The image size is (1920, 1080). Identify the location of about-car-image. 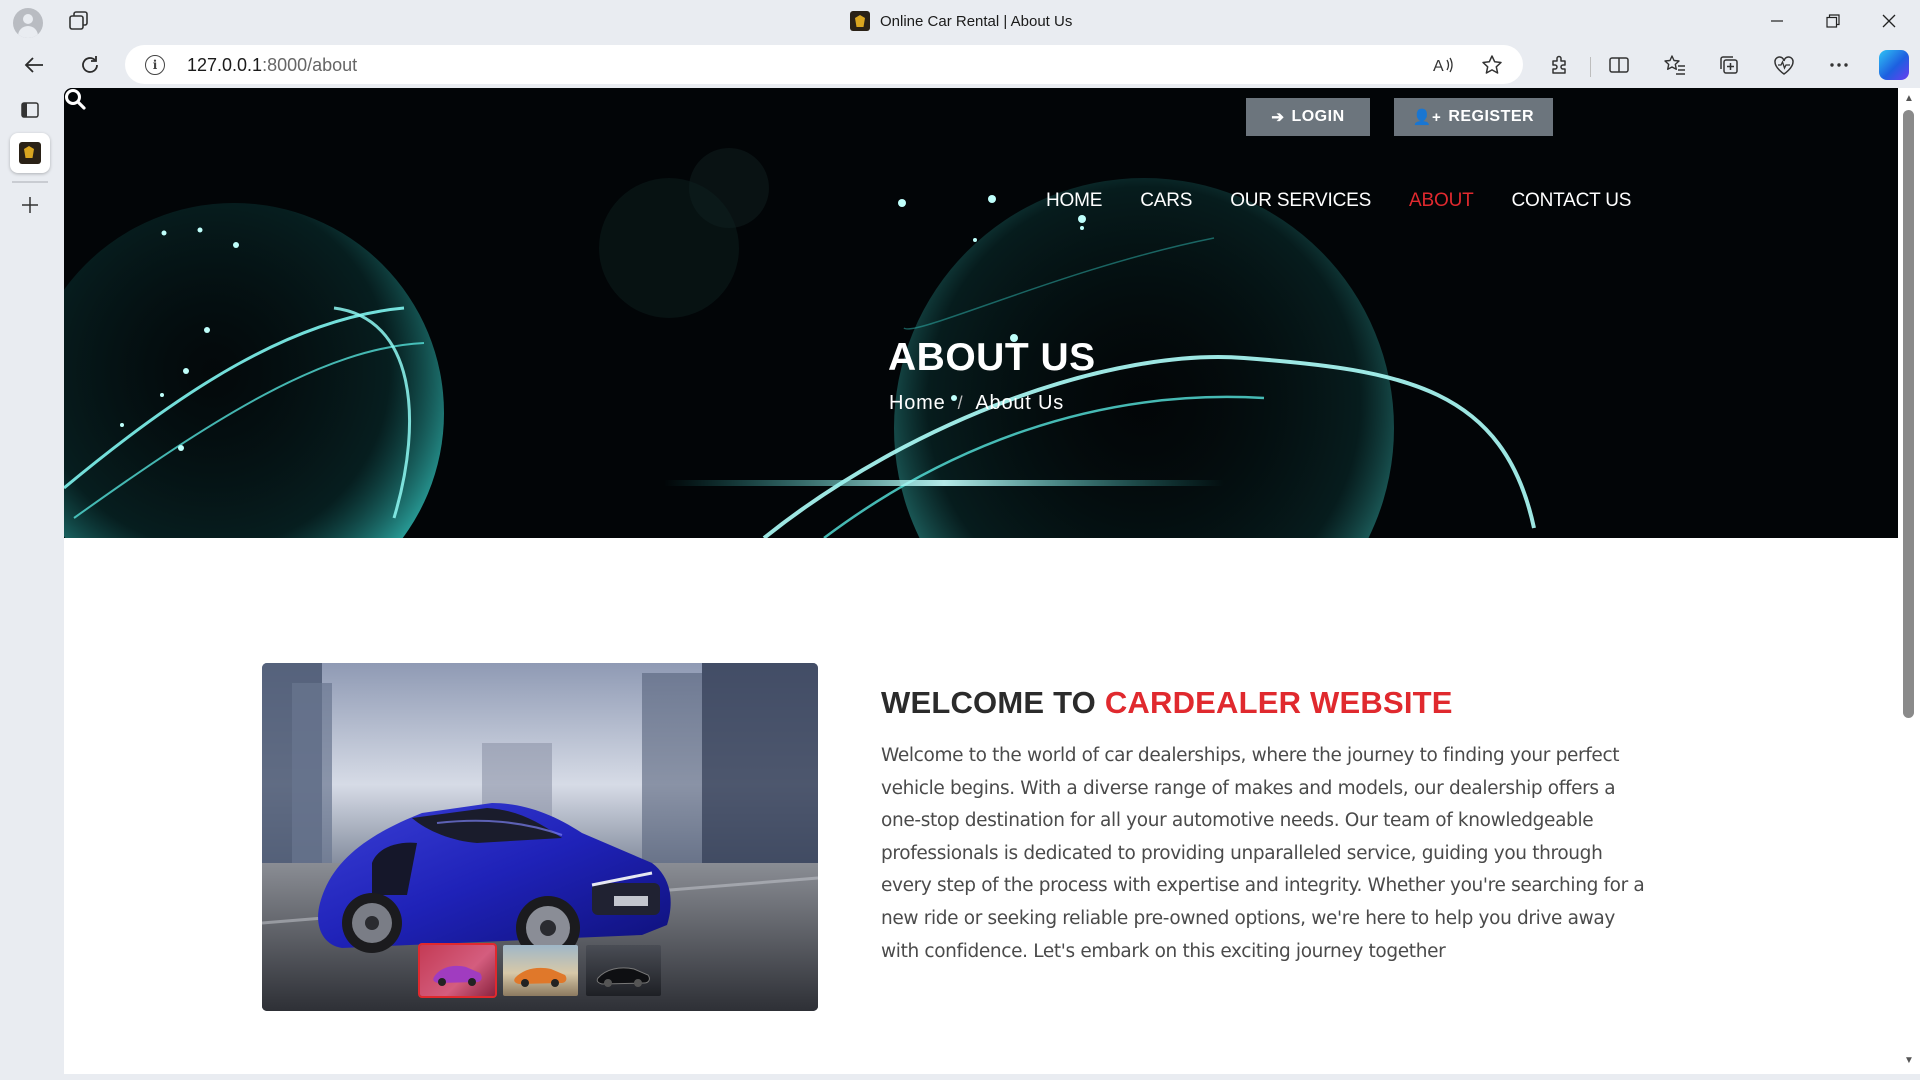
(540, 837).